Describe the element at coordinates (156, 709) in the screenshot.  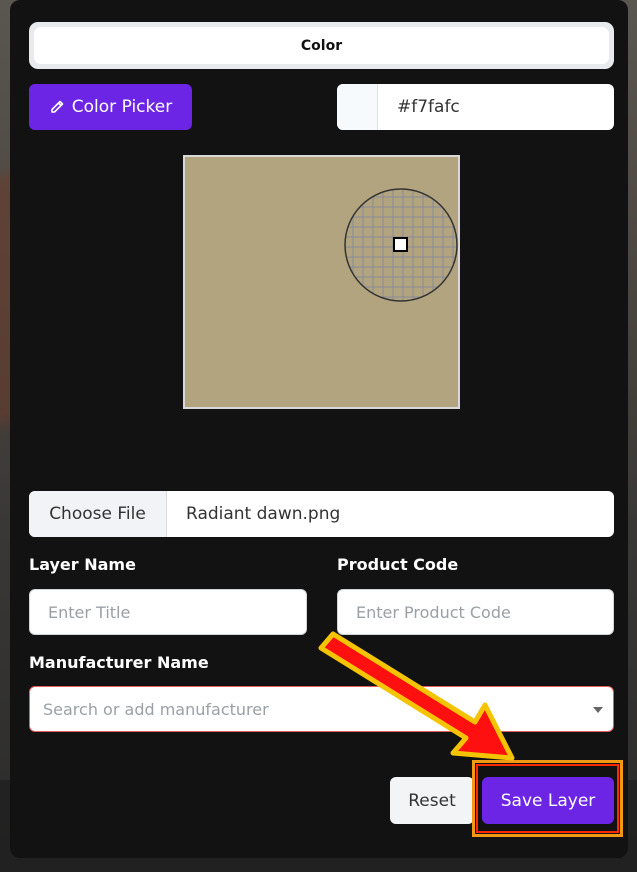
I see `manufacturer-select-placeholder: Search or add manufacturer` at that location.